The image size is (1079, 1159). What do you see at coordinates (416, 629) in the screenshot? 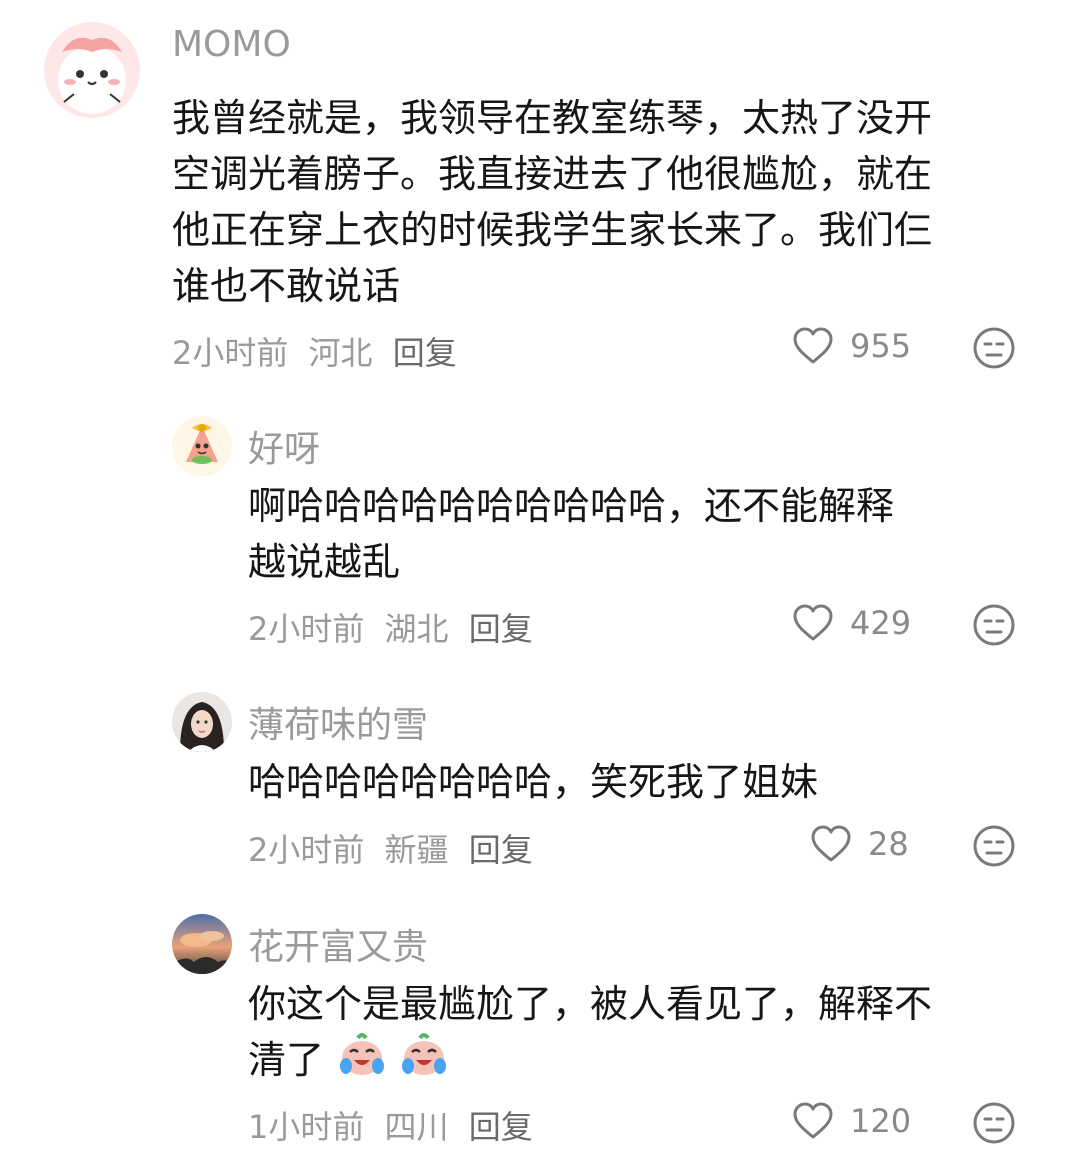
I see `comment-location: 湖北` at bounding box center [416, 629].